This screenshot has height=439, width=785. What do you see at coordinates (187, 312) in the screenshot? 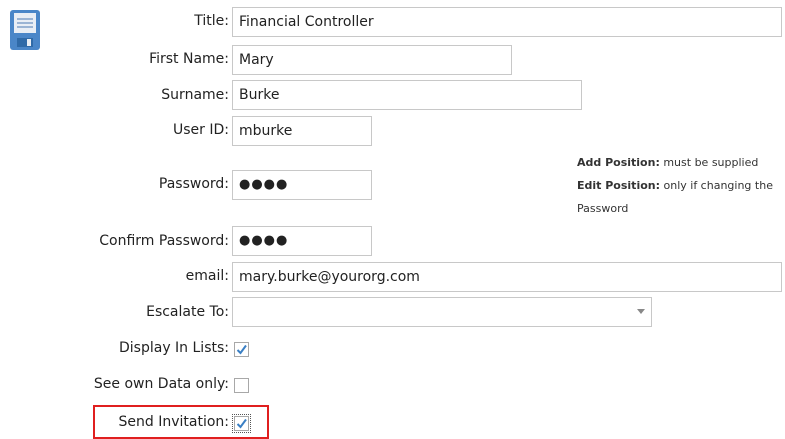
I see `escalate-to-label: Escalate To:` at bounding box center [187, 312].